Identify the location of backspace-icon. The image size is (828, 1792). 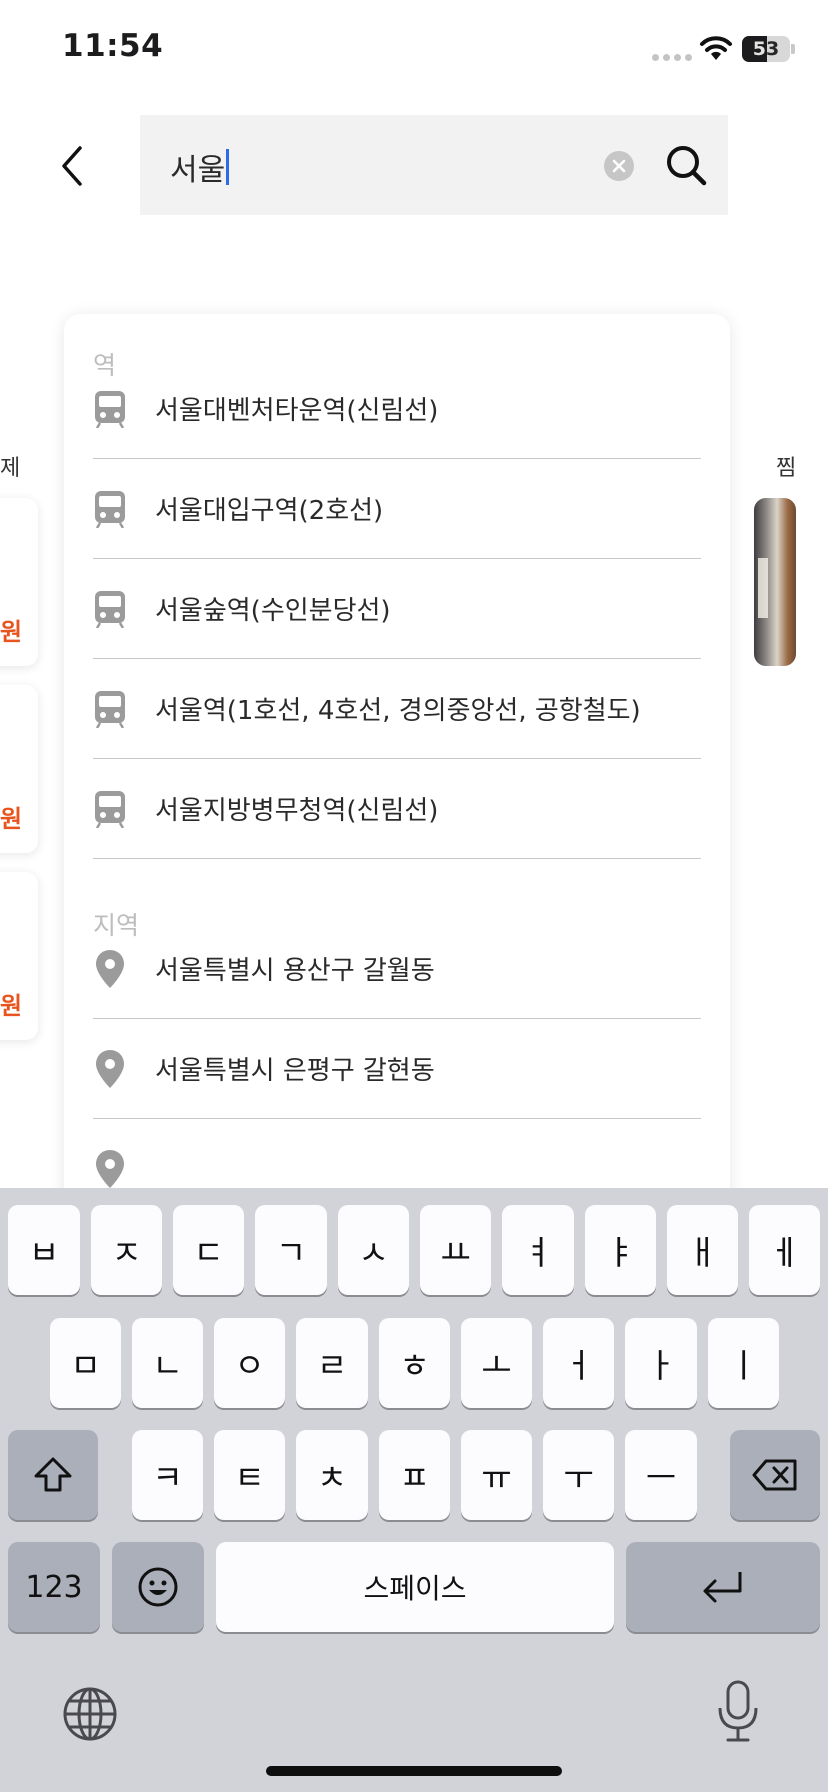
(774, 1475).